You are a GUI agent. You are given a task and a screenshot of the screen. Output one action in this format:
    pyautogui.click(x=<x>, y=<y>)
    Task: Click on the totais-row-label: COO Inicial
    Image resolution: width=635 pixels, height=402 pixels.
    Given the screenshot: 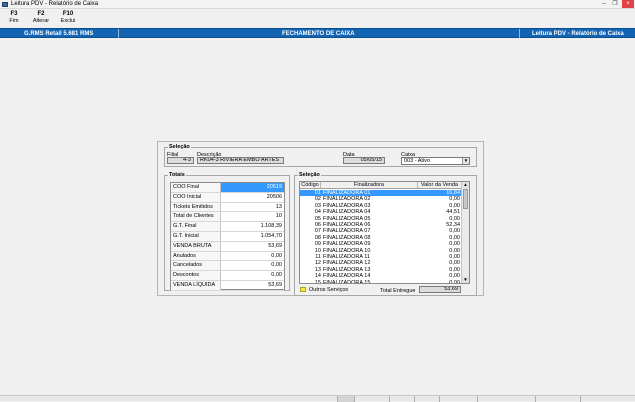 What is the action you would take?
    pyautogui.click(x=196, y=197)
    